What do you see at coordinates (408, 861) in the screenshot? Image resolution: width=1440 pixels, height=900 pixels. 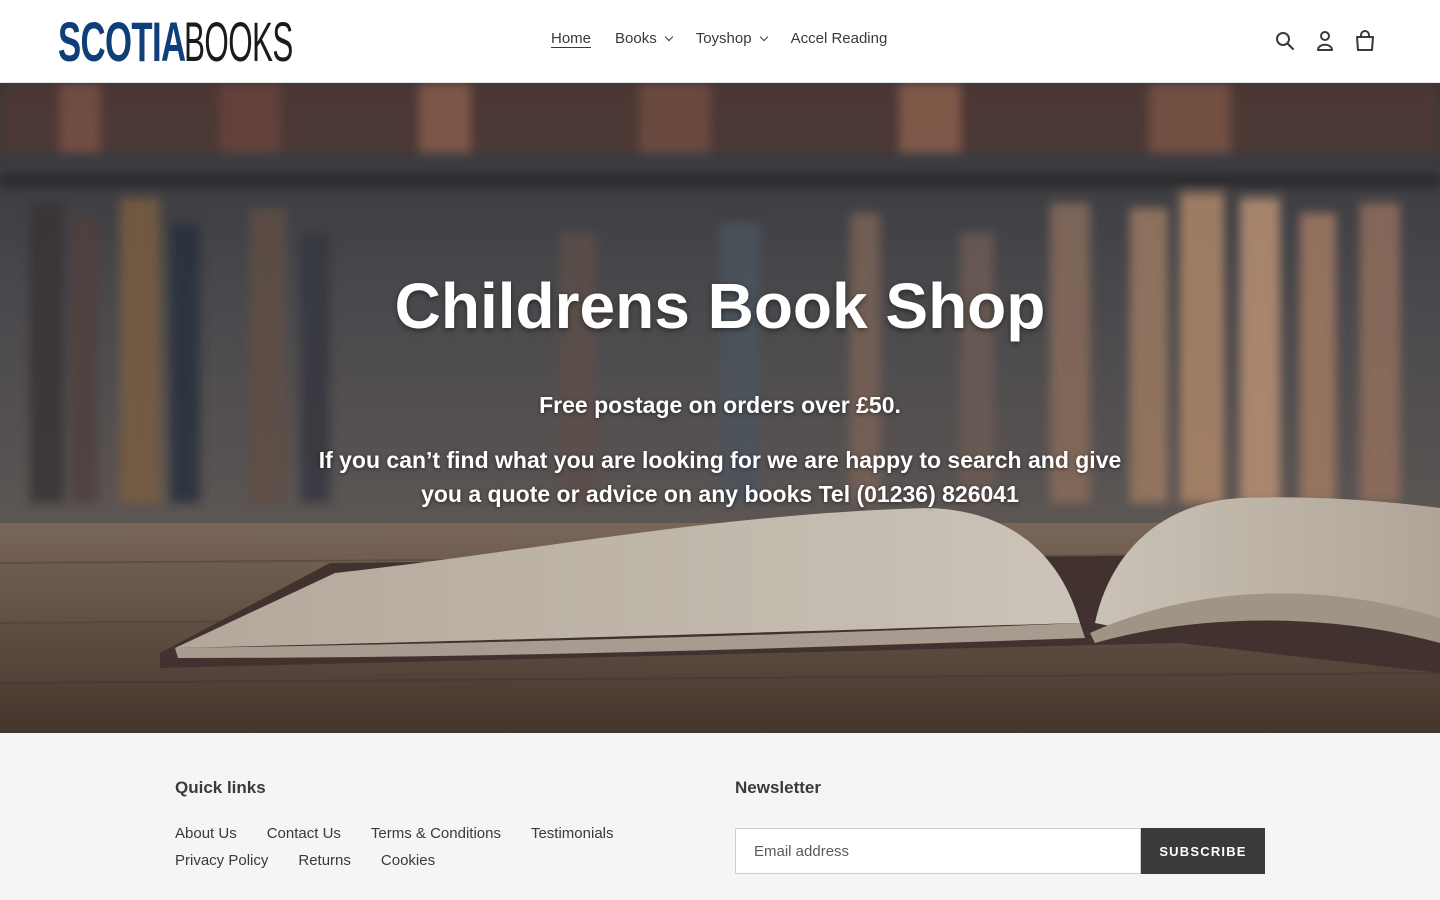 I see `footer-link-cookies: Cookies` at bounding box center [408, 861].